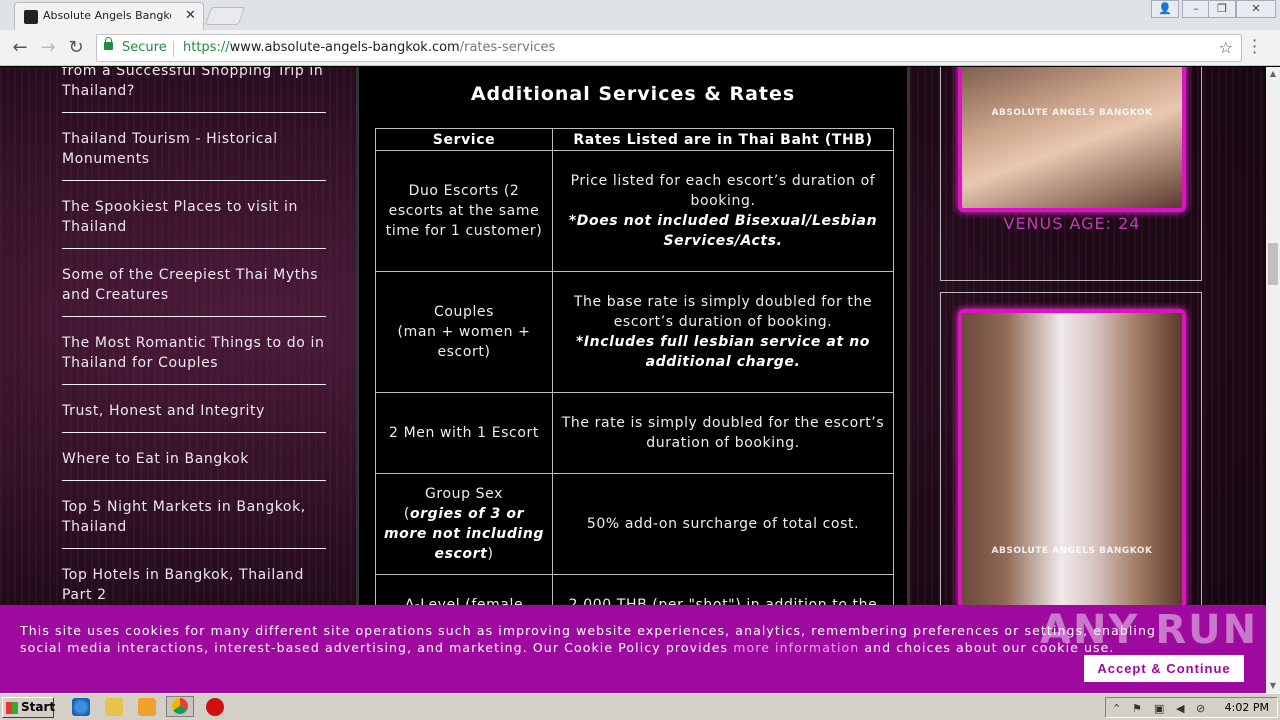 Image resolution: width=1280 pixels, height=720 pixels. I want to click on url-path: /rates-services, so click(507, 47).